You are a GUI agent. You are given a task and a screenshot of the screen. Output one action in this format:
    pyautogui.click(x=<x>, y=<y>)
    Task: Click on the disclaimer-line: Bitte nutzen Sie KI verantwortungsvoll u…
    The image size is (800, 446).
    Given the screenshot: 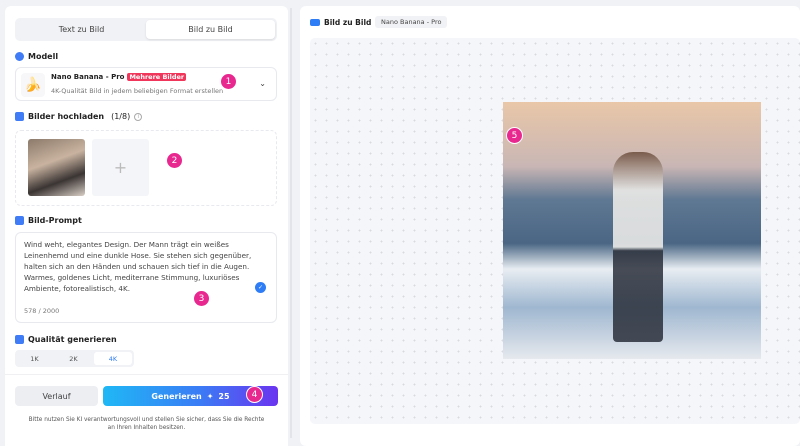 What is the action you would take?
    pyautogui.click(x=146, y=420)
    